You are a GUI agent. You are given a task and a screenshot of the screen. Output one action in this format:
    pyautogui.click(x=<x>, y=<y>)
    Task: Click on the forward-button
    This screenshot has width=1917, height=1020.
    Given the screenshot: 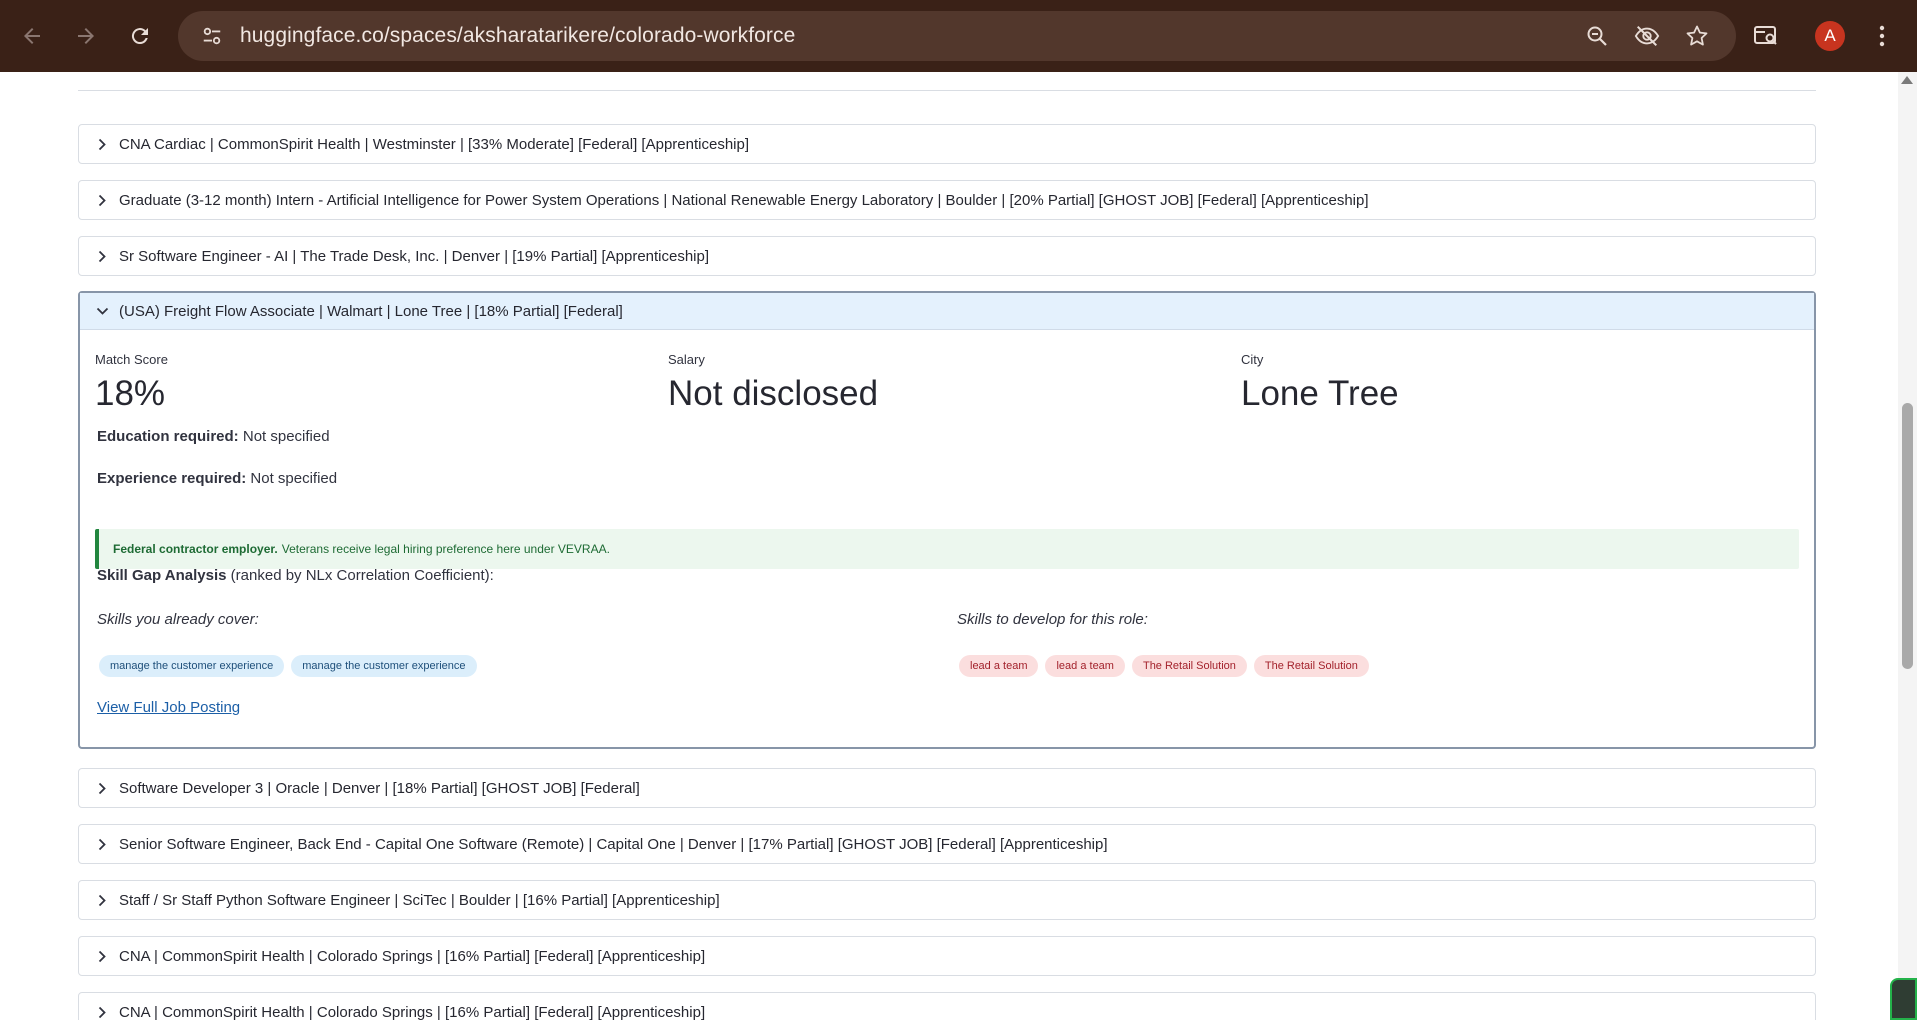 What is the action you would take?
    pyautogui.click(x=86, y=36)
    